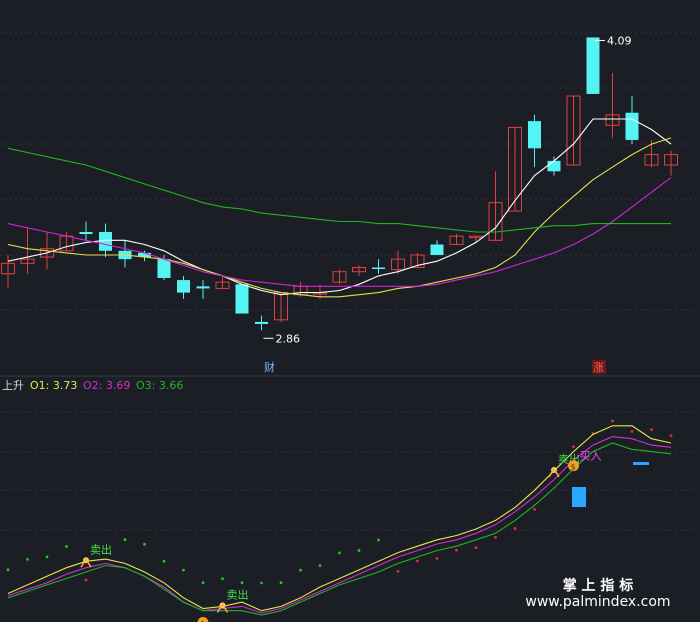  Describe the element at coordinates (573, 467) in the screenshot. I see `buy-signal-dollar: $` at that location.